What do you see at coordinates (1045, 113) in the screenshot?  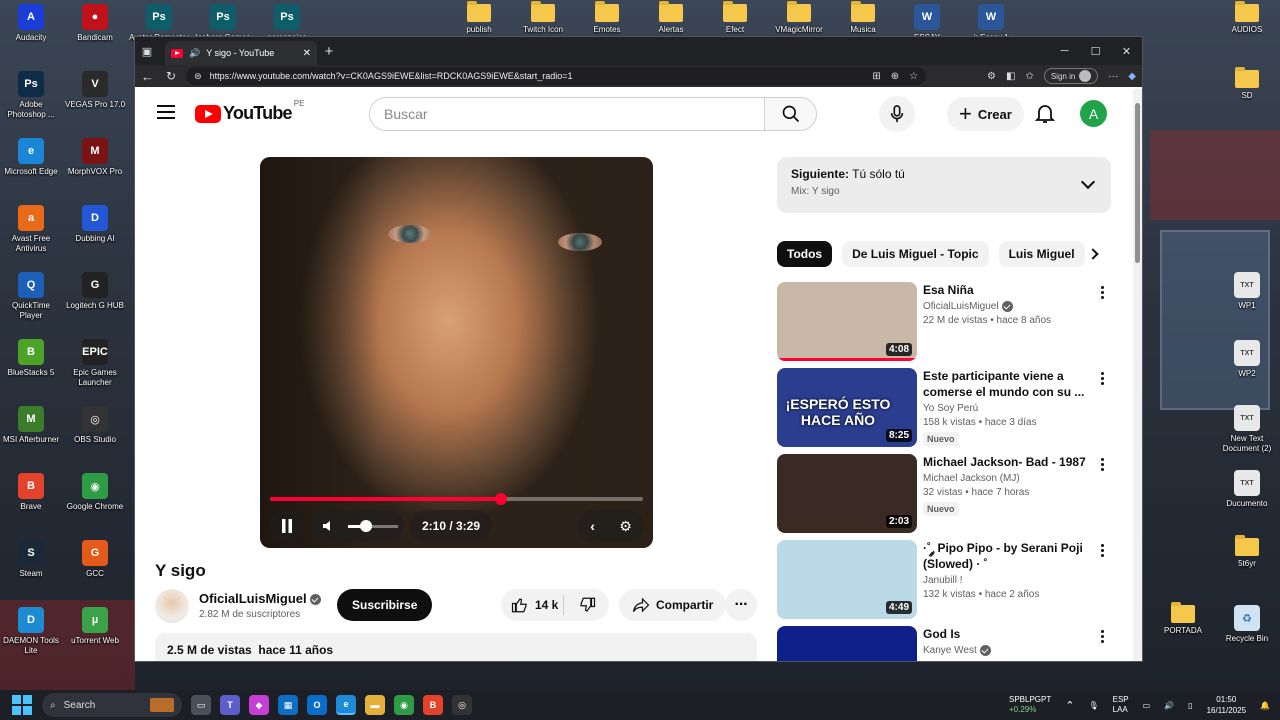 I see `notifications-button` at bounding box center [1045, 113].